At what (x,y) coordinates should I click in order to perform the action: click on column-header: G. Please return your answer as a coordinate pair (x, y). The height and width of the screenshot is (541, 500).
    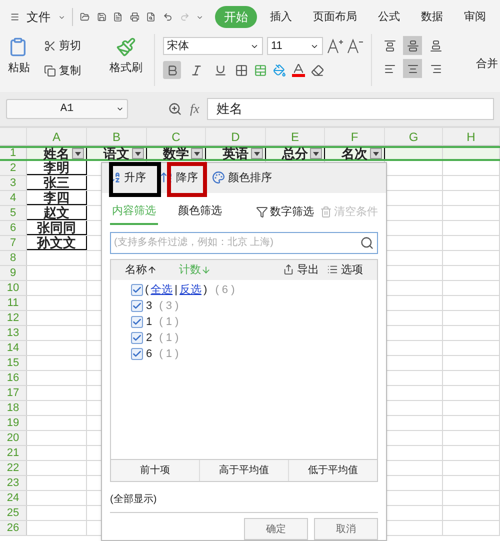
    Looking at the image, I should click on (414, 136).